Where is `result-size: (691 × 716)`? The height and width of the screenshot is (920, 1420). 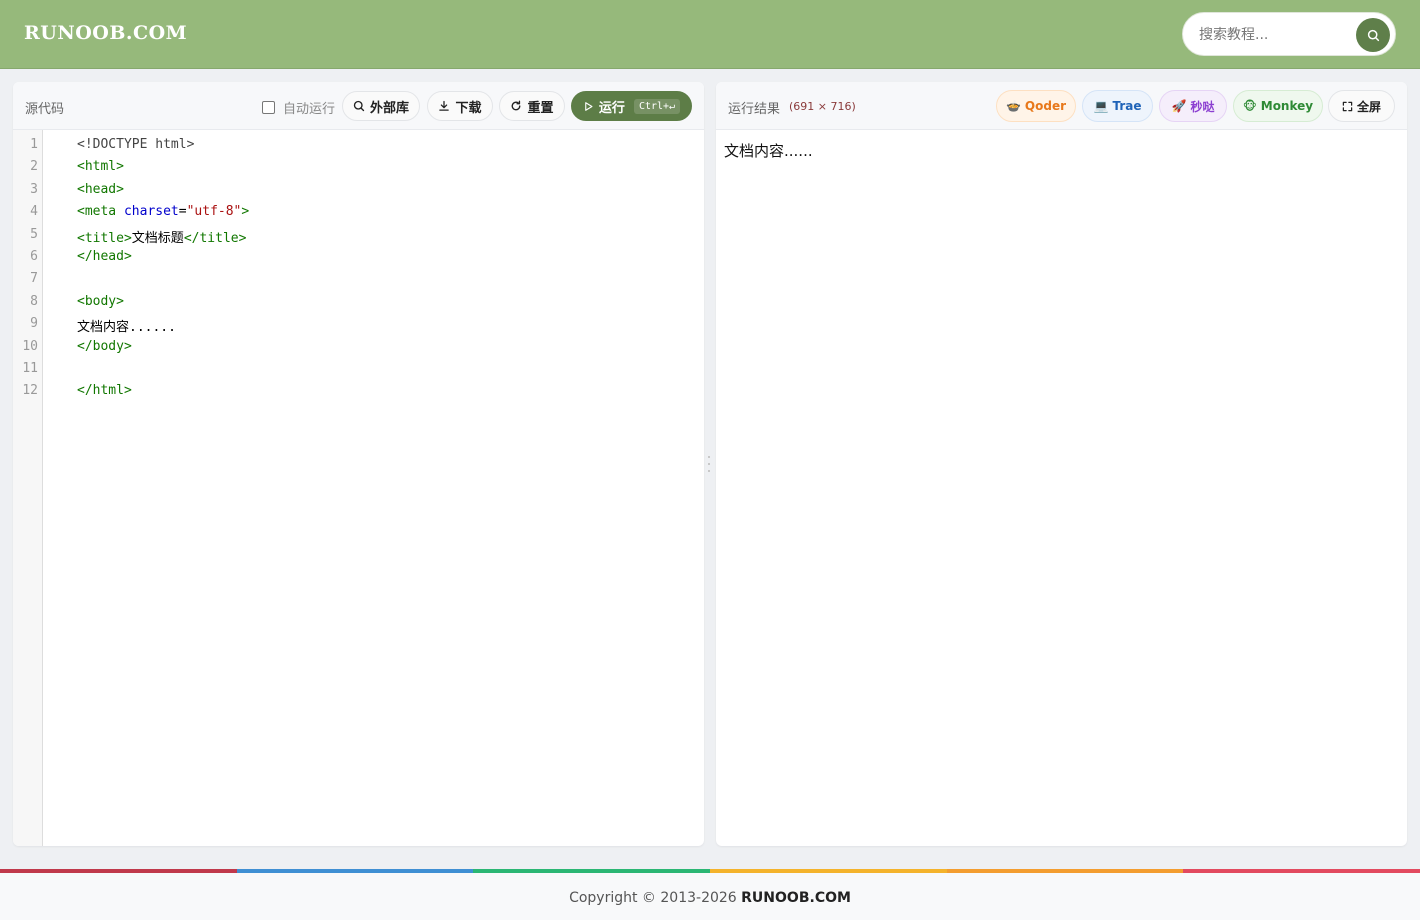
result-size: (691 × 716) is located at coordinates (822, 106).